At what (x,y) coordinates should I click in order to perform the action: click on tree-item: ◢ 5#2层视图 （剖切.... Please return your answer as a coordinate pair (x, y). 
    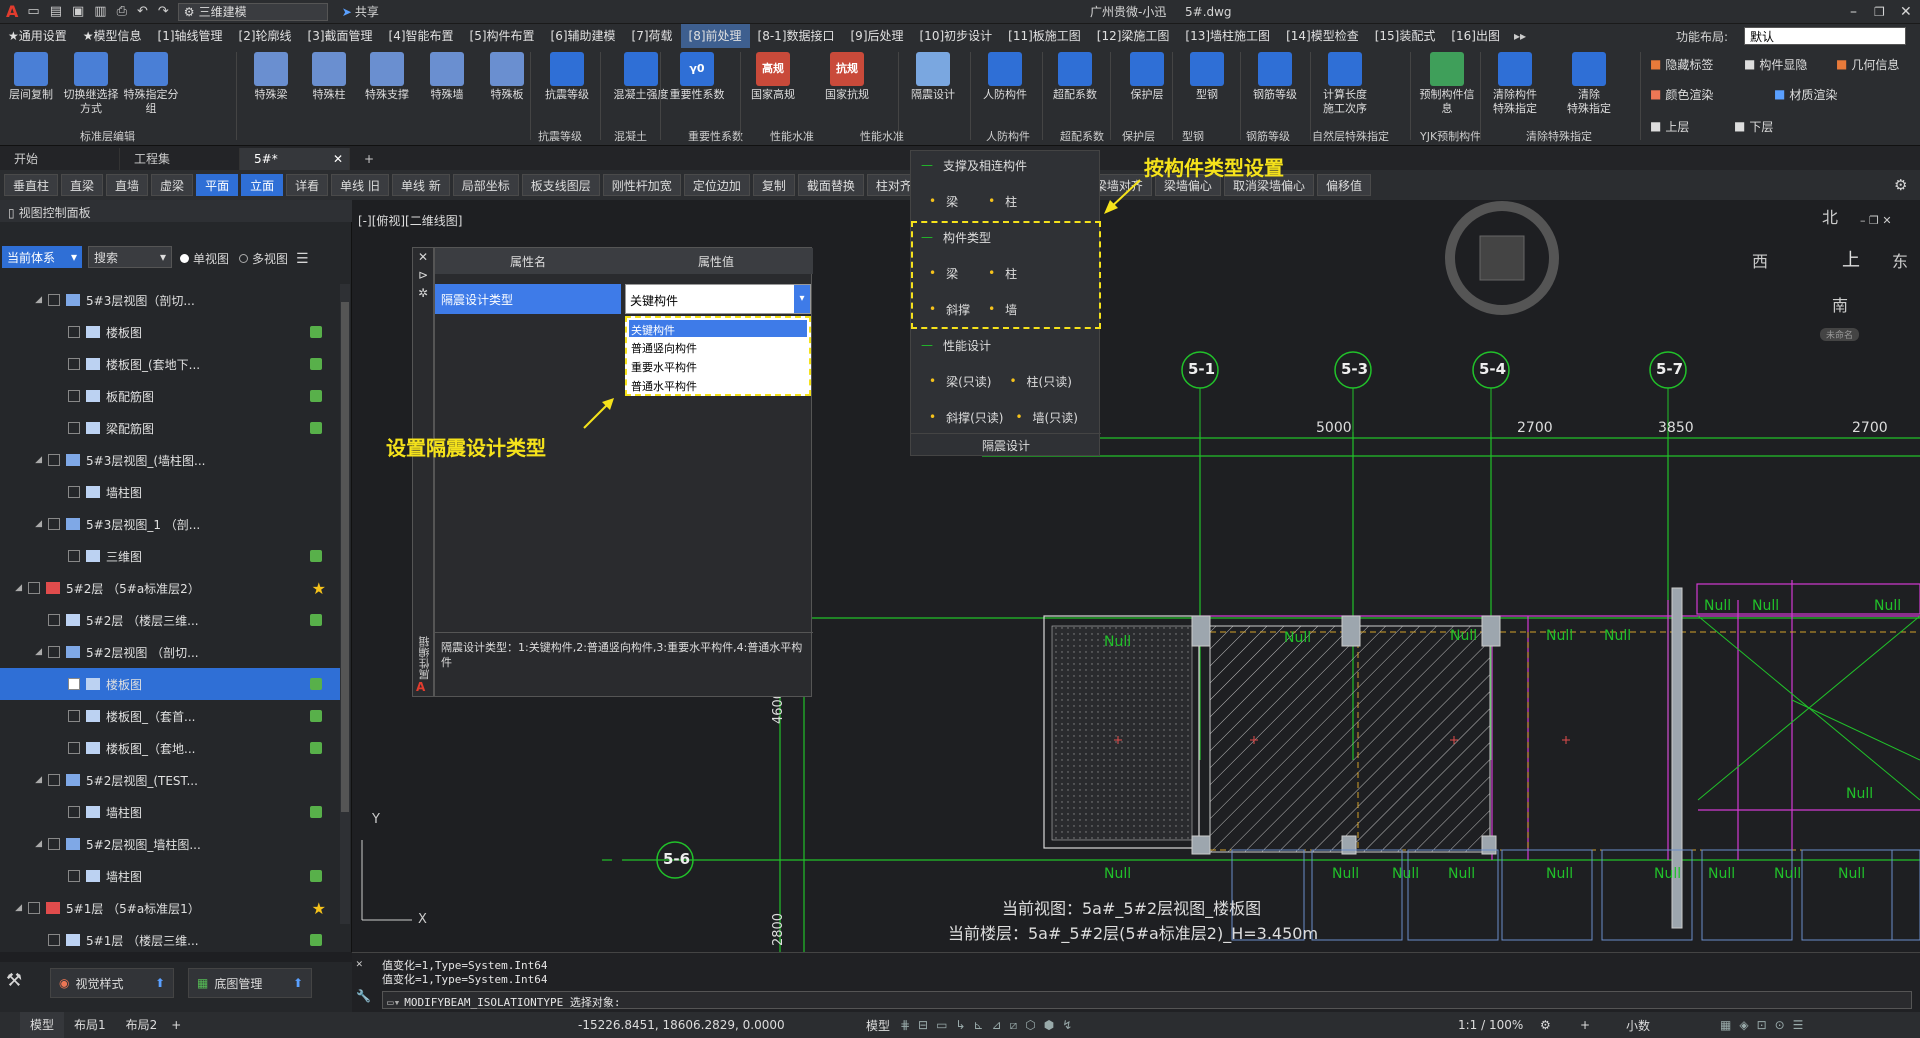
    Looking at the image, I should click on (170, 652).